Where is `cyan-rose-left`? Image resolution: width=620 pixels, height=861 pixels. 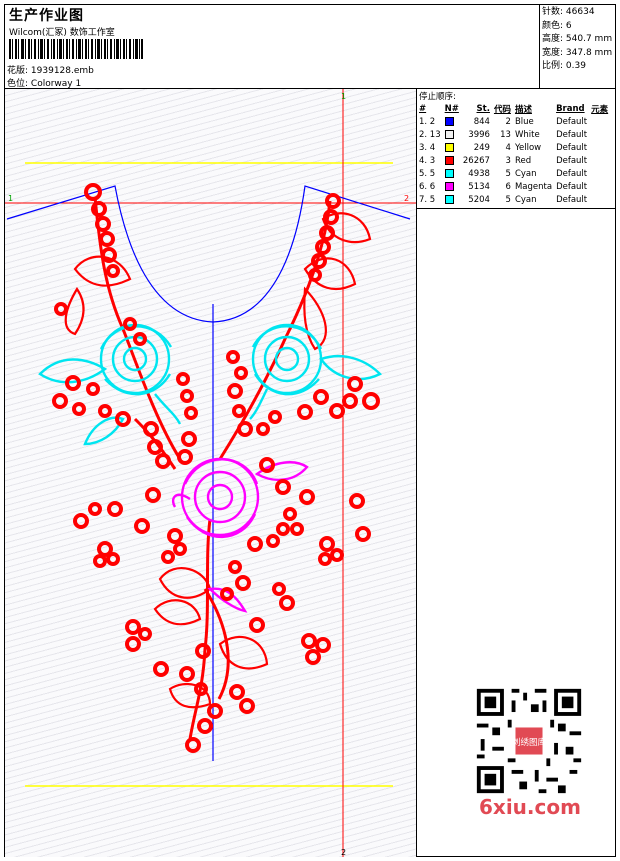
cyan-rose-left is located at coordinates (110, 384).